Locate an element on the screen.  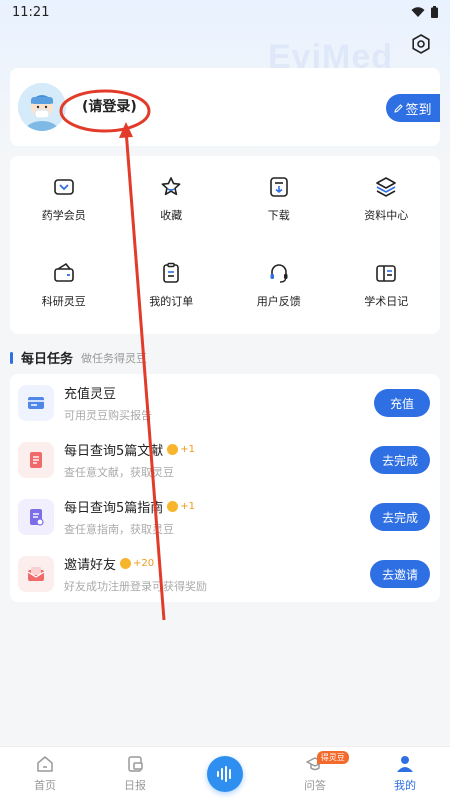
grid-label: 下载 is located at coordinates (278, 215).